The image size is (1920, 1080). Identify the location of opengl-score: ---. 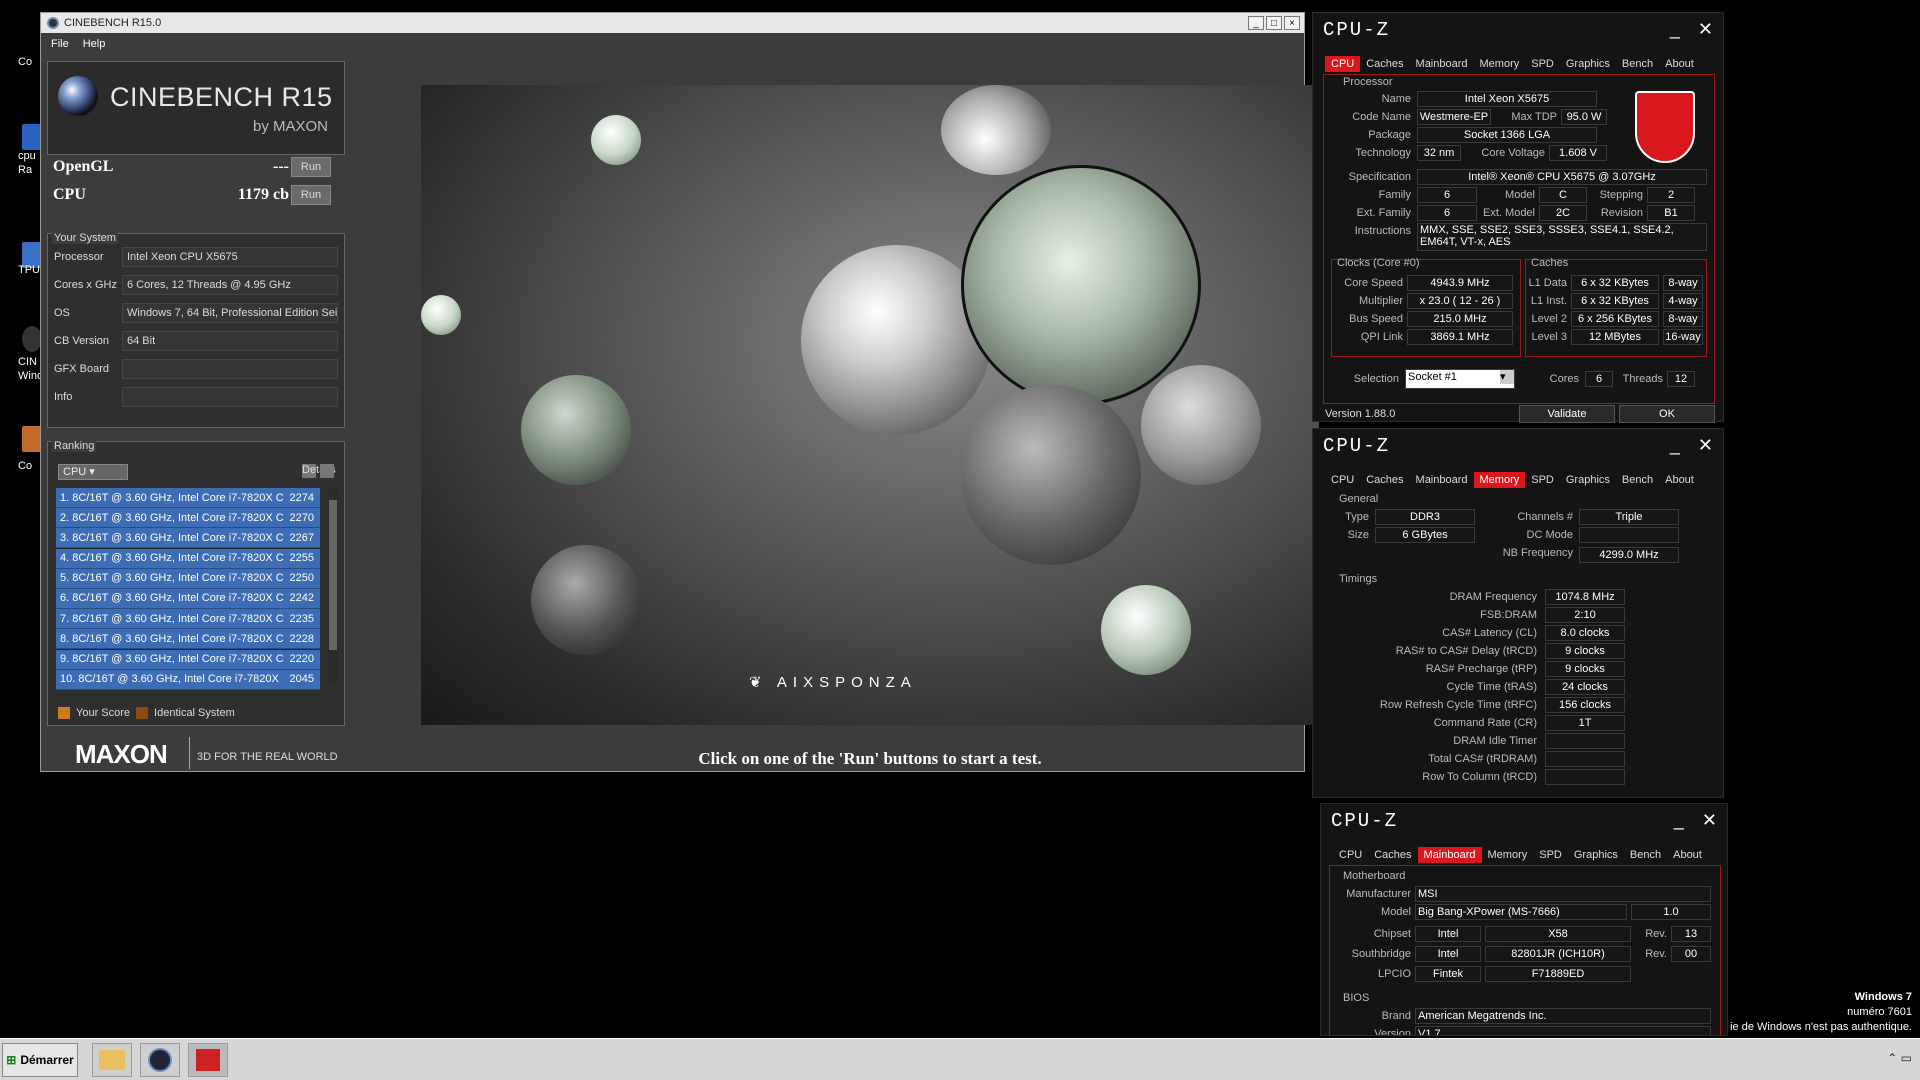
(281, 166).